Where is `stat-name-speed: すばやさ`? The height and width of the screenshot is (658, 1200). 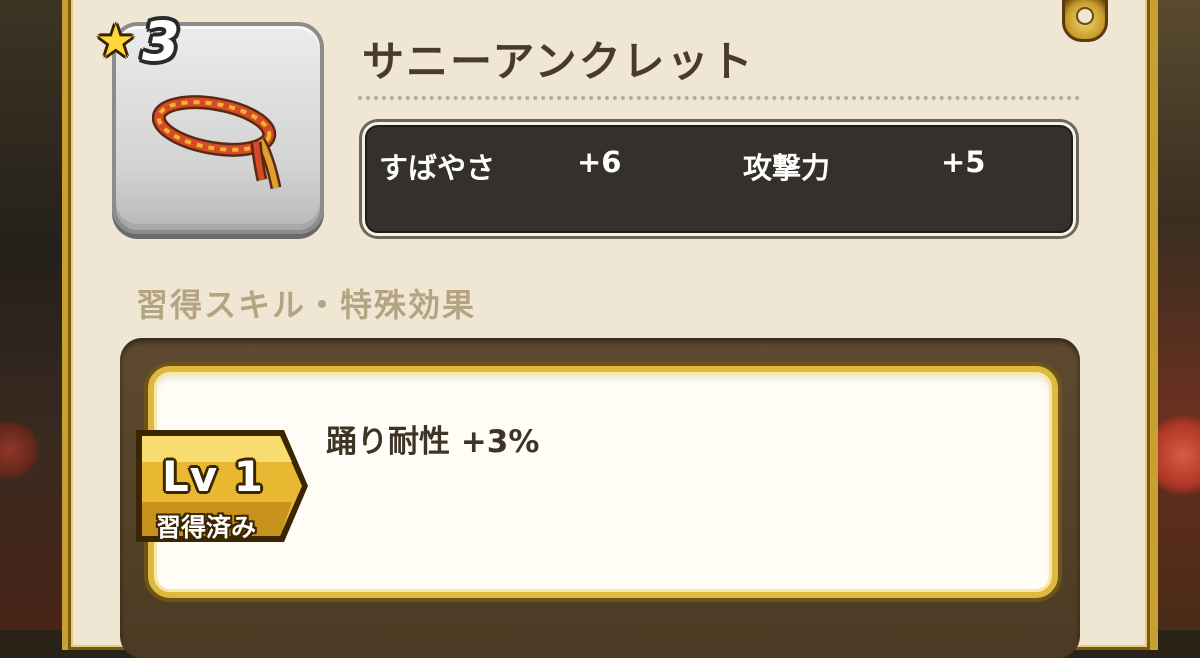
stat-name-speed: すばやさ is located at coordinates (437, 168).